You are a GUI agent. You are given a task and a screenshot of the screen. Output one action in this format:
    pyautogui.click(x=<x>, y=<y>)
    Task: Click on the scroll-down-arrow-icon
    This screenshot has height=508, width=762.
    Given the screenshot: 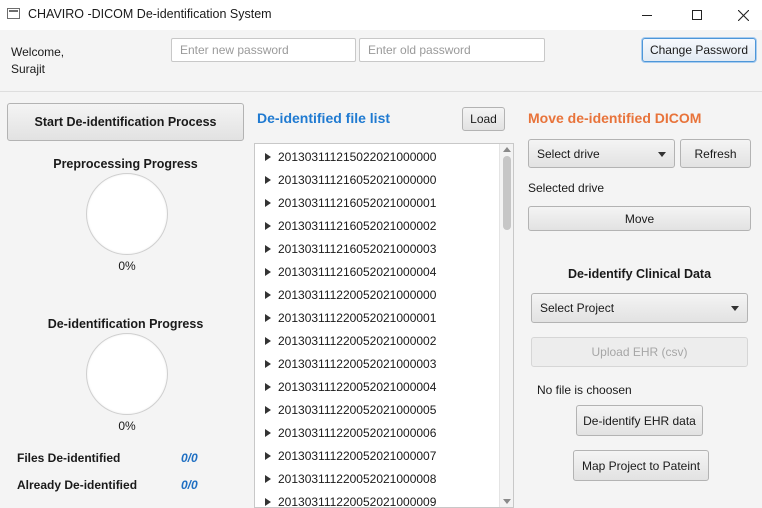 What is the action you would take?
    pyautogui.click(x=507, y=501)
    